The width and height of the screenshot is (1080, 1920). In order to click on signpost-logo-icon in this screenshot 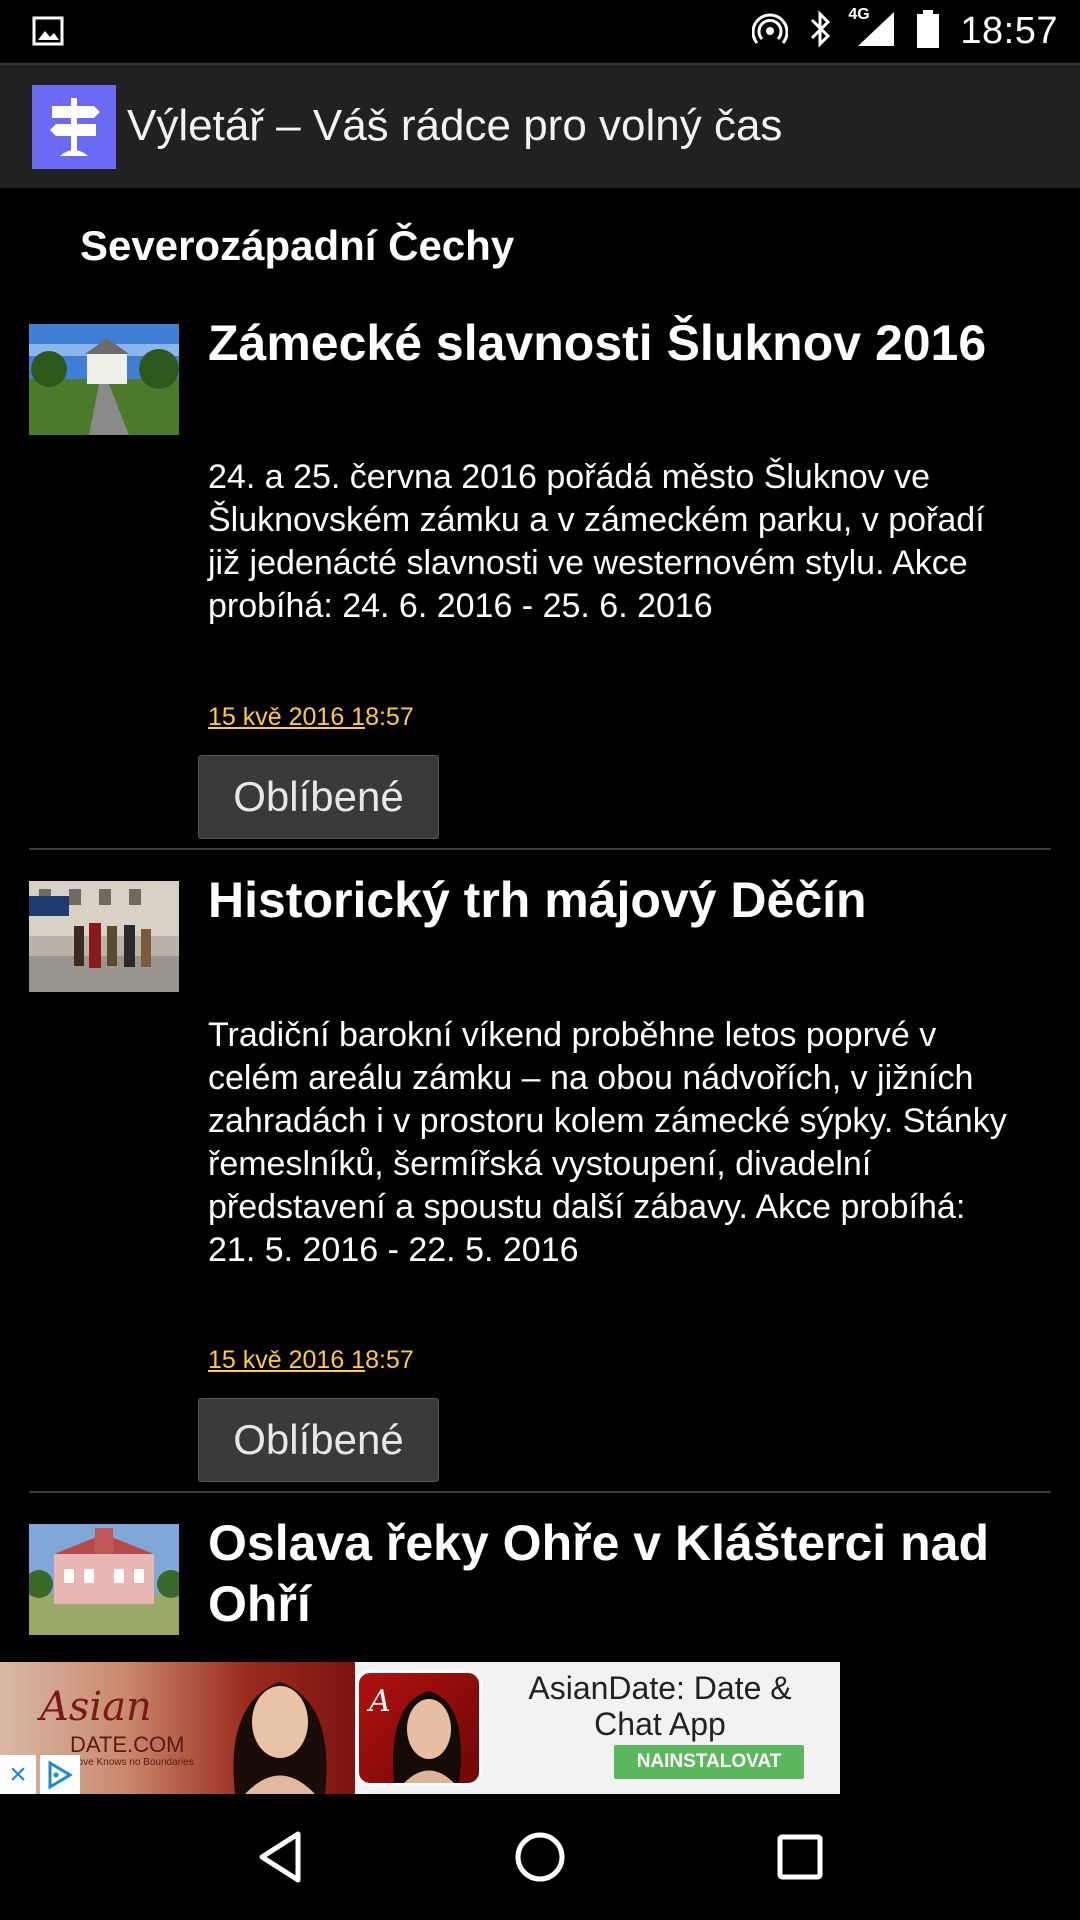, I will do `click(74, 127)`.